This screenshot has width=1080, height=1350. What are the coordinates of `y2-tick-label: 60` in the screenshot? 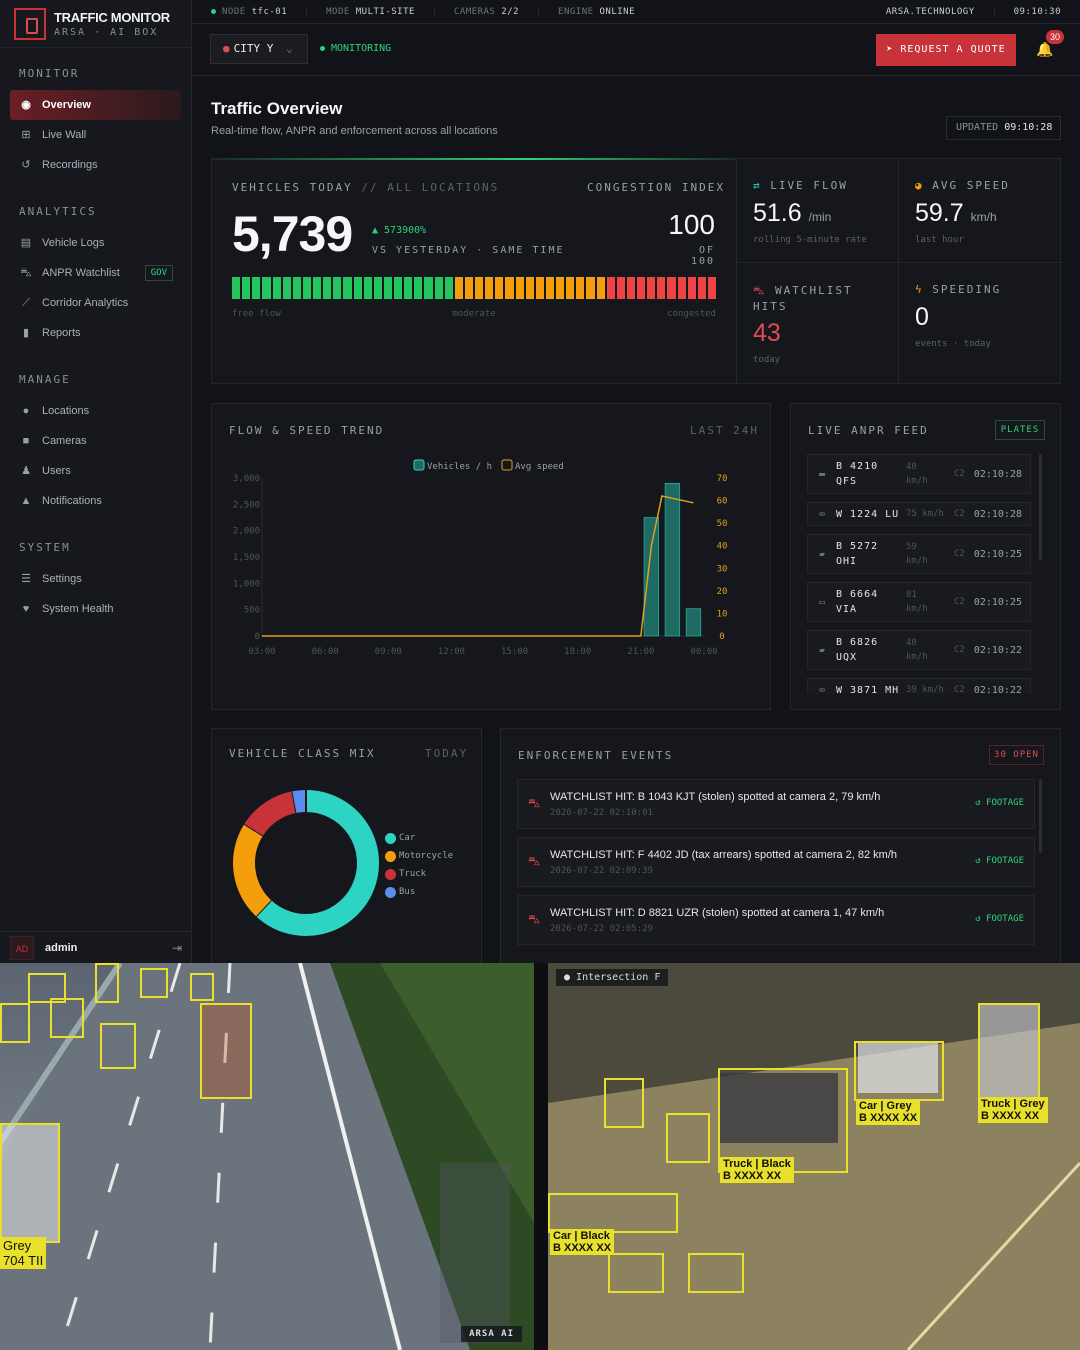 It's located at (722, 502).